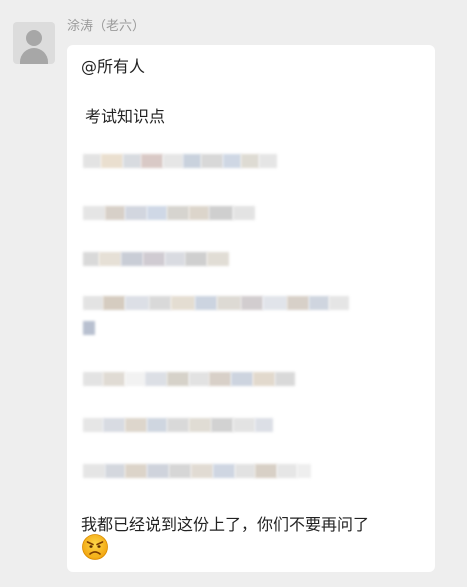 This screenshot has height=587, width=467. I want to click on avatar-head-shape, so click(34, 38).